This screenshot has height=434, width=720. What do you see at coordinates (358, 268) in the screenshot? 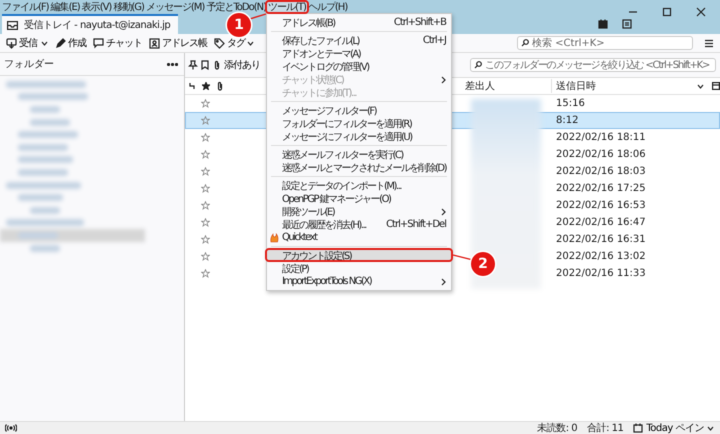
I see `menu-item: 設定(P)` at bounding box center [358, 268].